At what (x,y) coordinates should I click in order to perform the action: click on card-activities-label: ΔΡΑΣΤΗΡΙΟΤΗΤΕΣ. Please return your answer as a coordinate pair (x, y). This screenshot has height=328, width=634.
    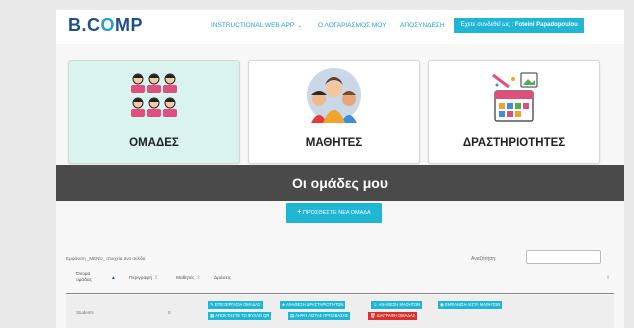
    Looking at the image, I should click on (514, 143).